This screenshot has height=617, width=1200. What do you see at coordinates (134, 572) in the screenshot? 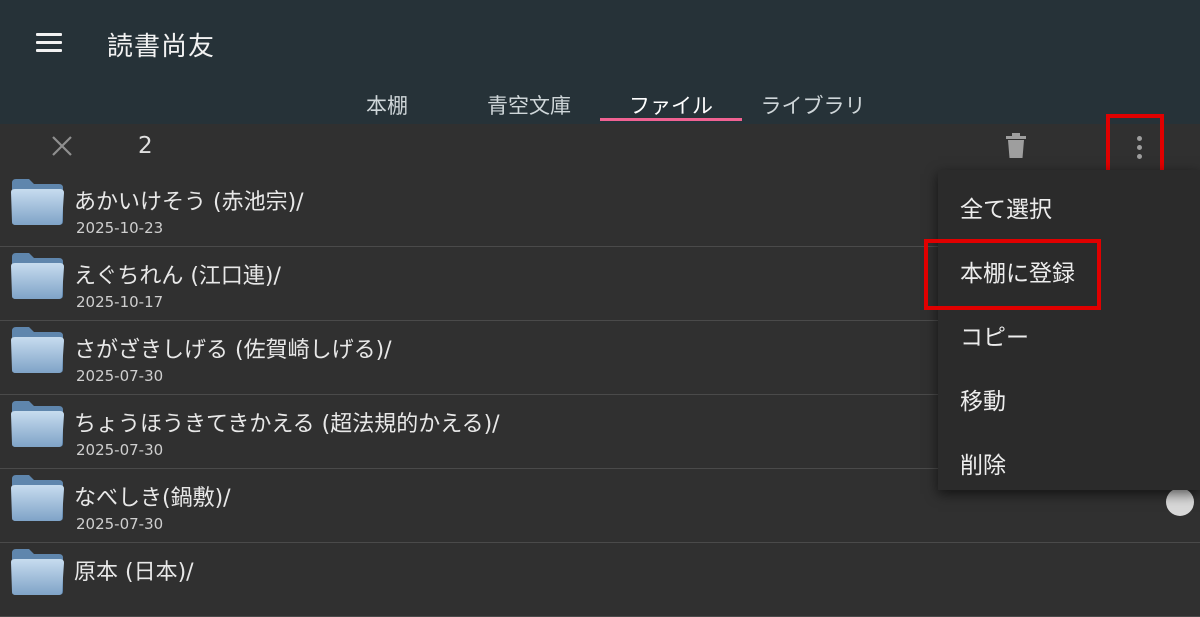
I see `folder-name: 原本 (日本)/` at bounding box center [134, 572].